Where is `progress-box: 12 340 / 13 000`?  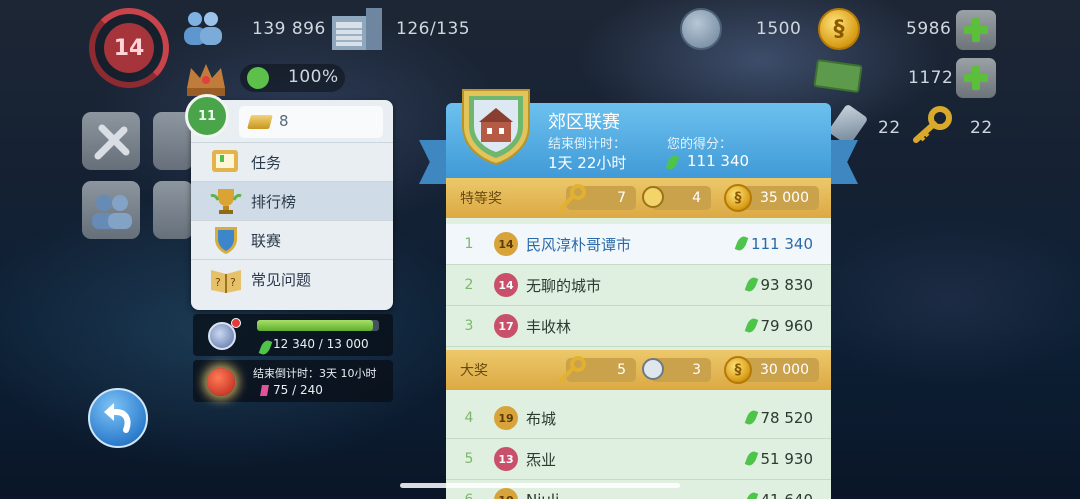
progress-box: 12 340 / 13 000 is located at coordinates (293, 335).